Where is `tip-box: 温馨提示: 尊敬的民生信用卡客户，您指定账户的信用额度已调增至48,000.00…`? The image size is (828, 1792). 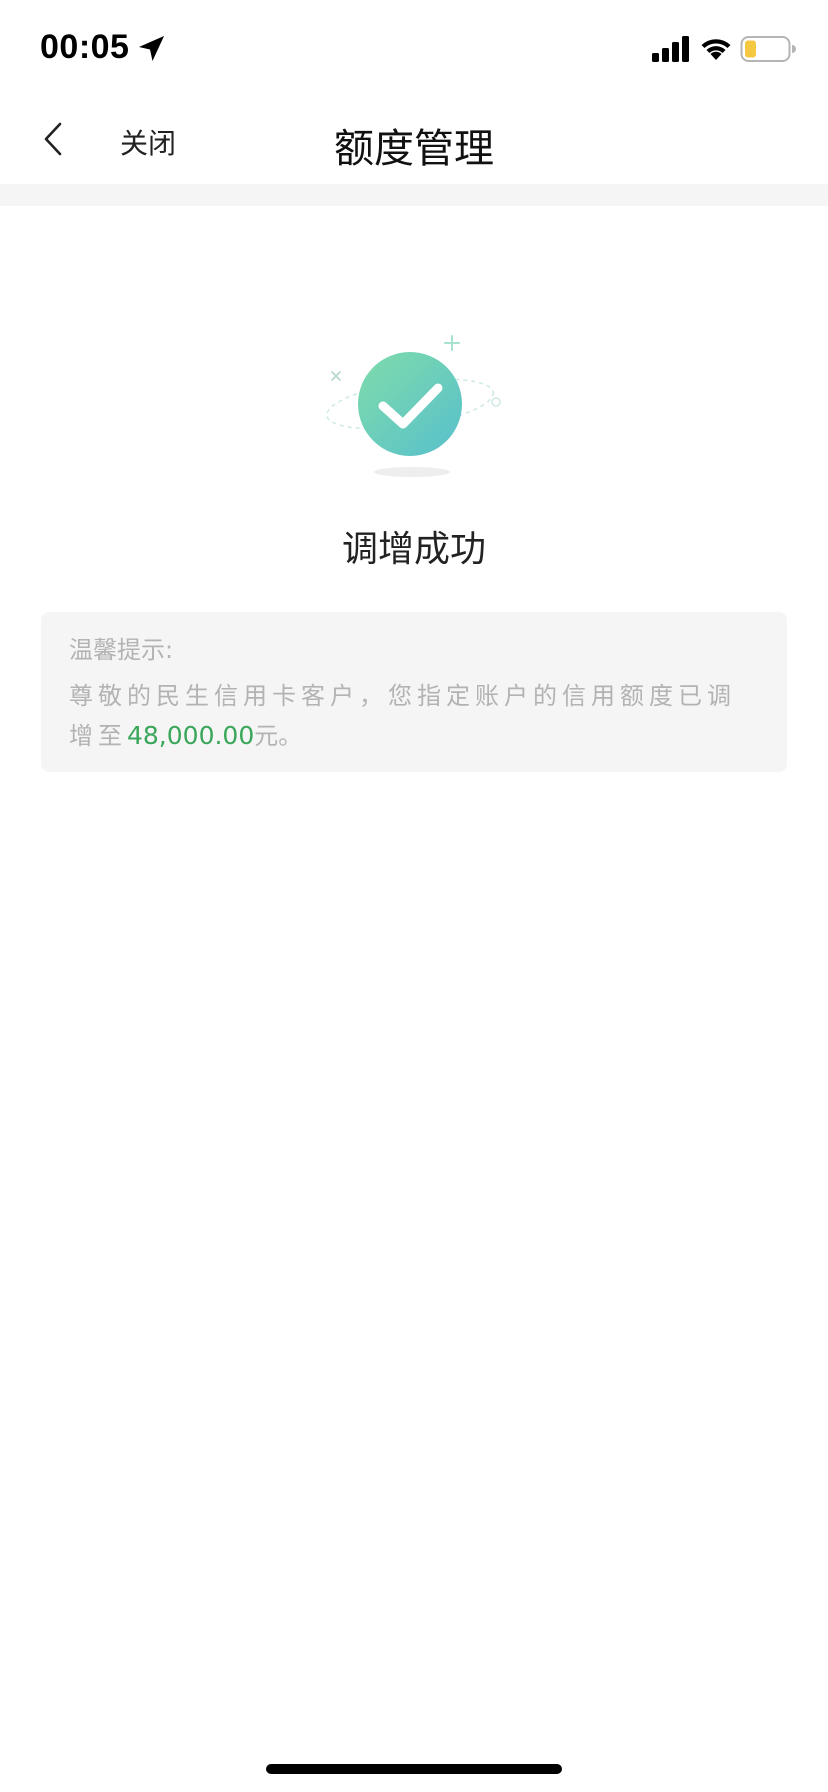
tip-box: 温馨提示: 尊敬的民生信用卡客户，您指定账户的信用额度已调增至48,000.00… is located at coordinates (414, 692).